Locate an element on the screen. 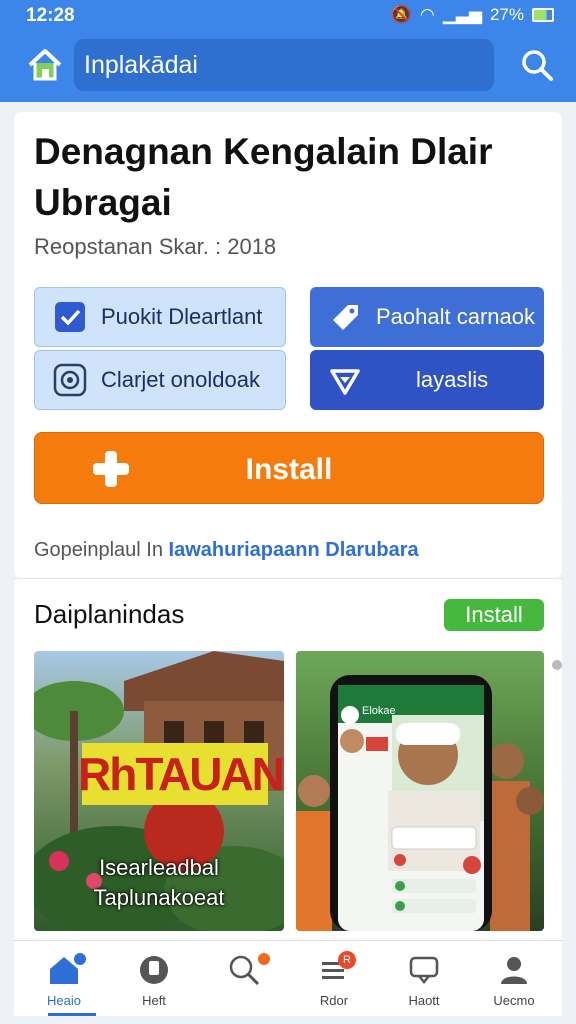  nav-label-chat: Haott is located at coordinates (424, 1000).